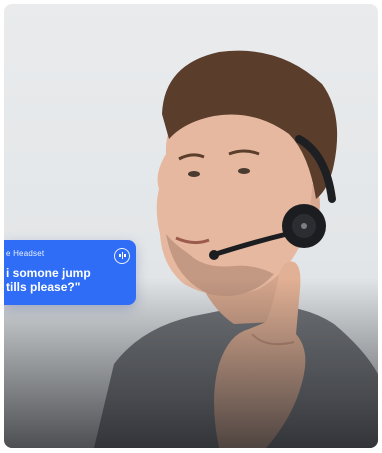 The width and height of the screenshot is (382, 453). What do you see at coordinates (48, 280) in the screenshot?
I see `bubble-quote-text: i somone jump tills please?"` at bounding box center [48, 280].